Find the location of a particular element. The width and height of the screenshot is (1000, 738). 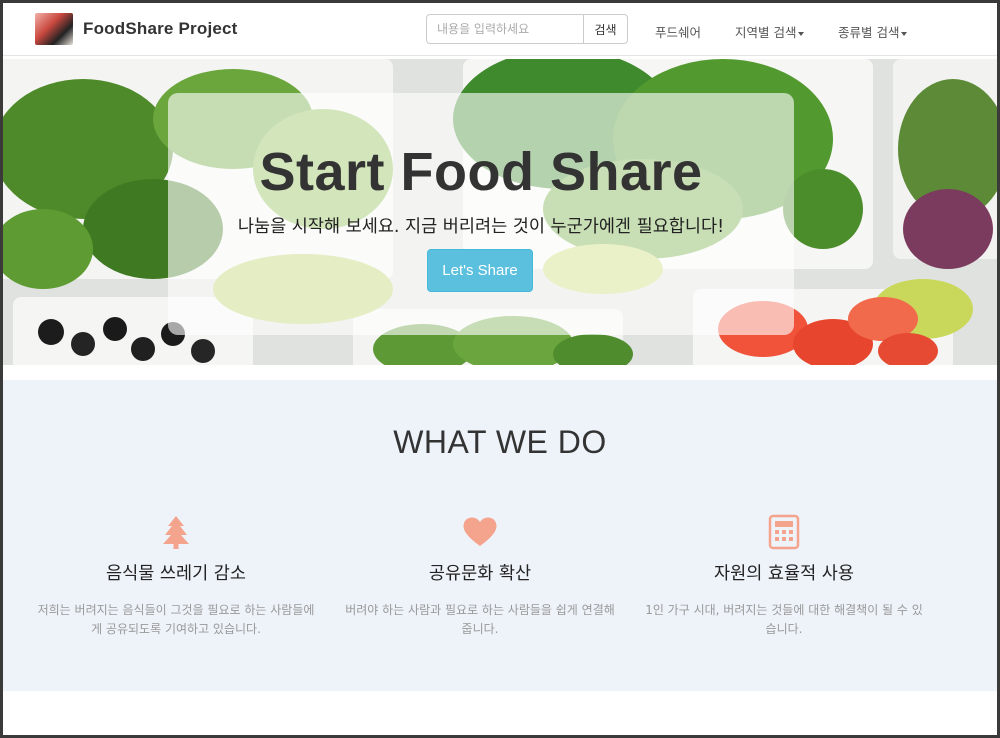

feature-heading: 공유문화 확산 is located at coordinates (480, 574).